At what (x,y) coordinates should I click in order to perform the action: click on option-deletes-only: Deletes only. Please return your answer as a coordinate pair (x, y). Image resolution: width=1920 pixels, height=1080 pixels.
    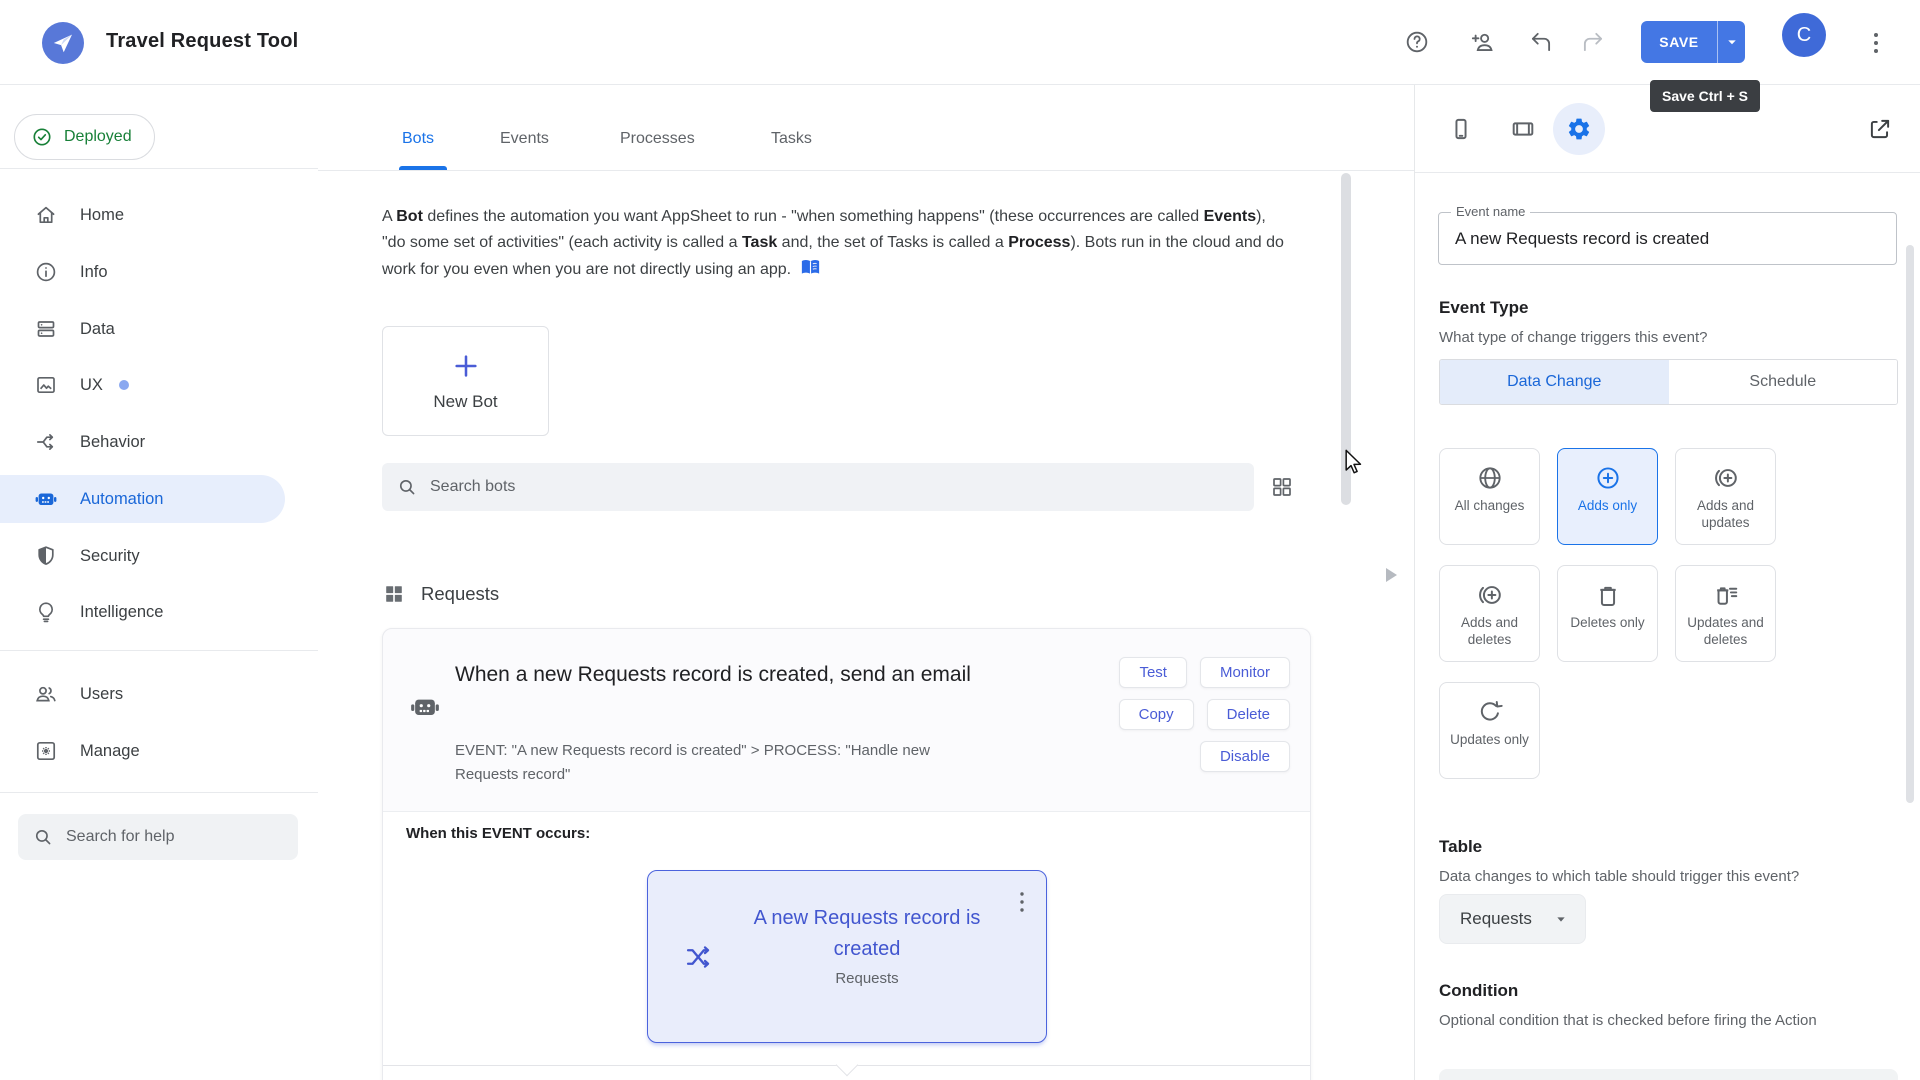
    Looking at the image, I should click on (1607, 613).